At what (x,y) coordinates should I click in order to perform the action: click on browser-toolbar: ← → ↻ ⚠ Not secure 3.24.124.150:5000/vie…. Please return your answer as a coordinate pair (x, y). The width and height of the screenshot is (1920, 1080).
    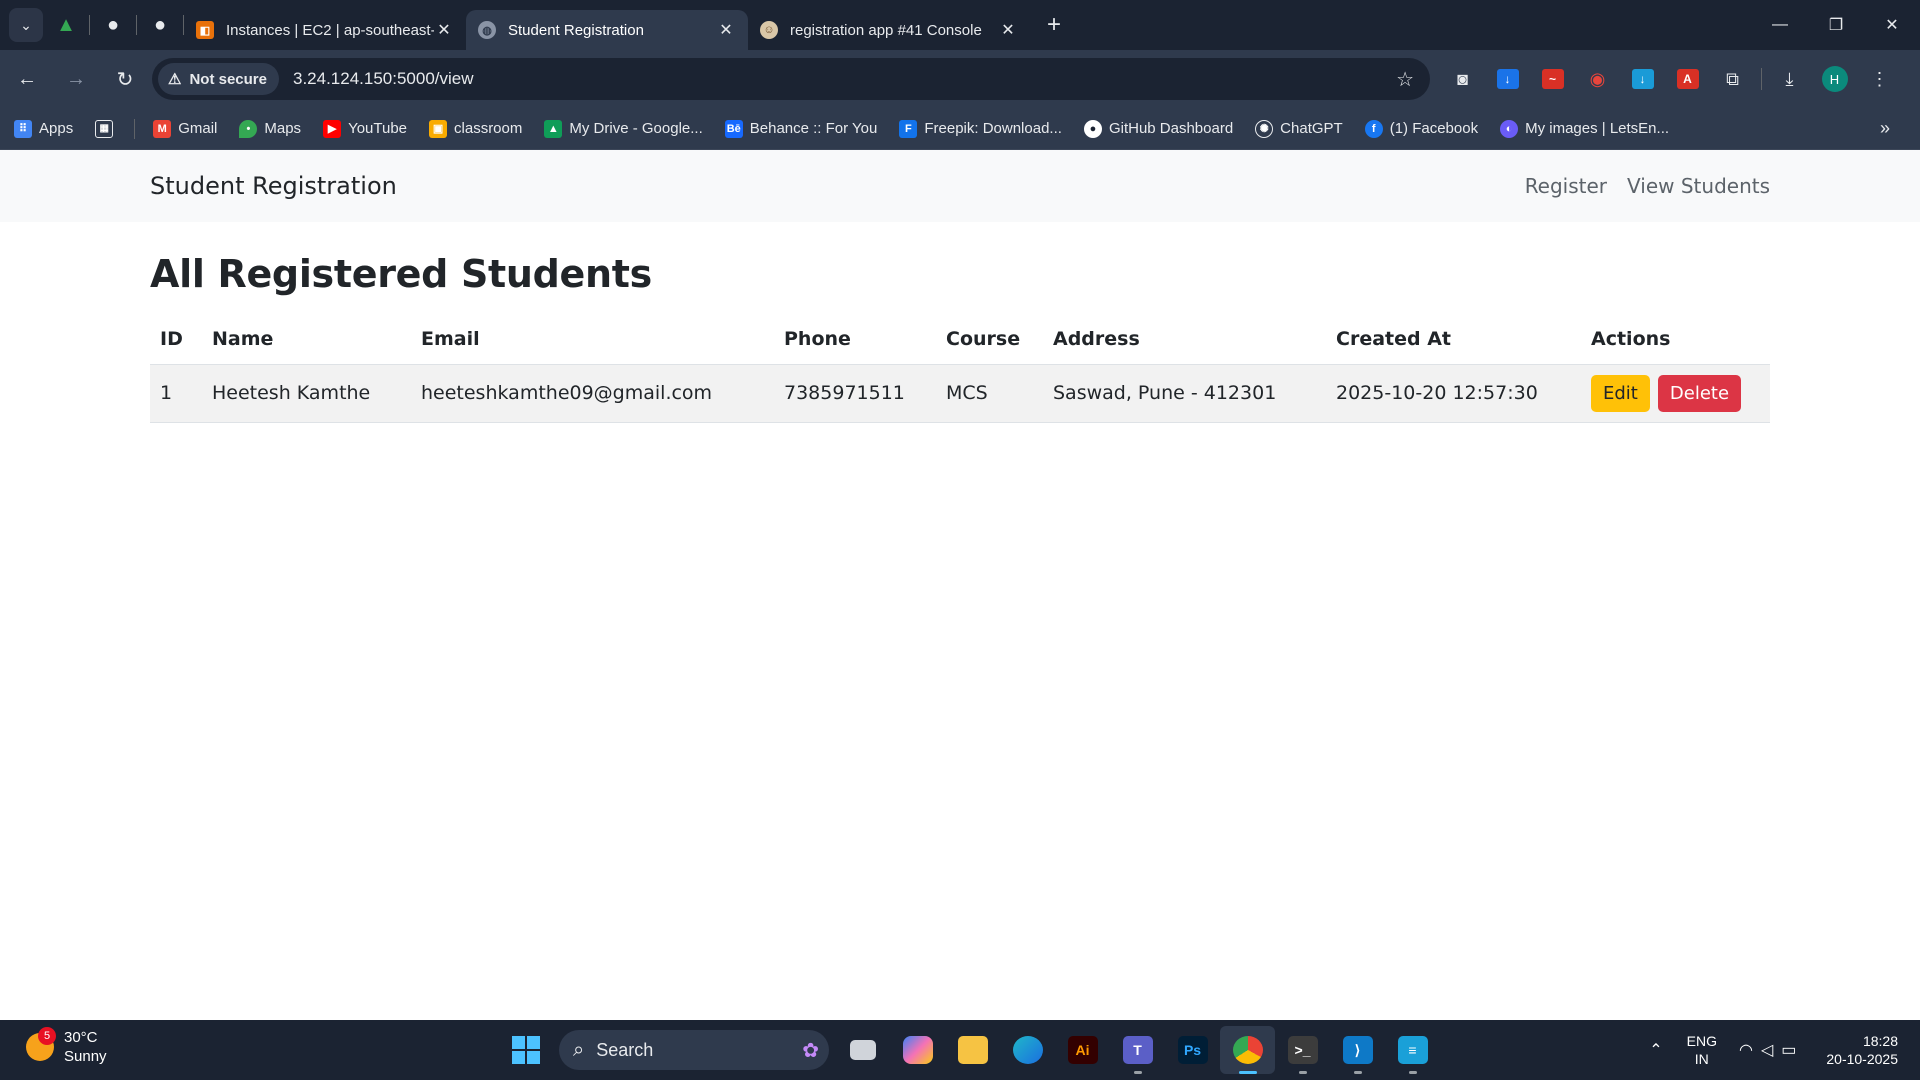
    Looking at the image, I should click on (960, 79).